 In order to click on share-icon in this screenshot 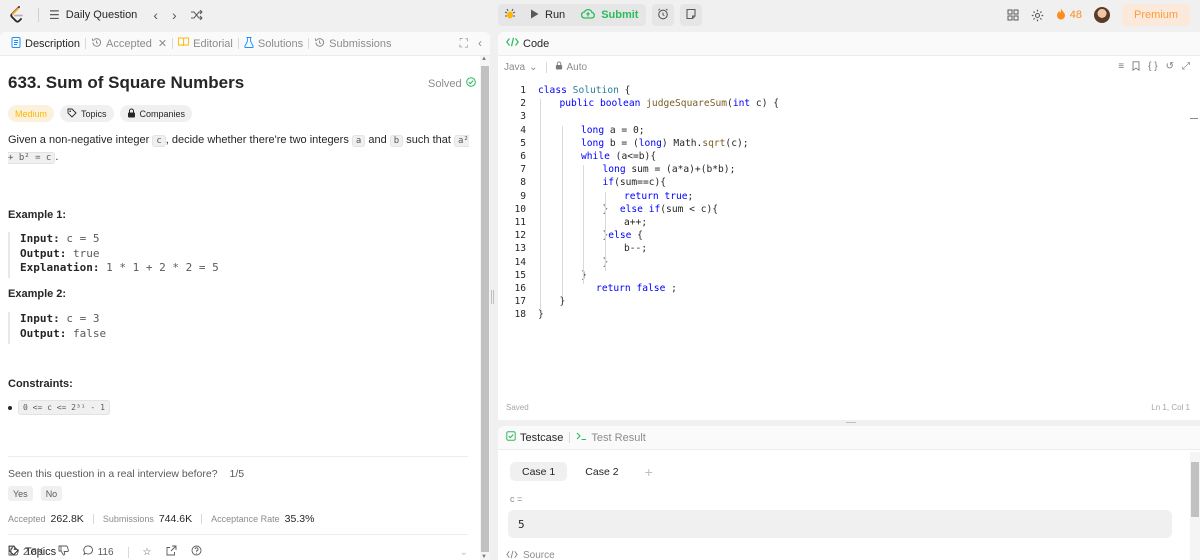, I will do `click(171, 552)`.